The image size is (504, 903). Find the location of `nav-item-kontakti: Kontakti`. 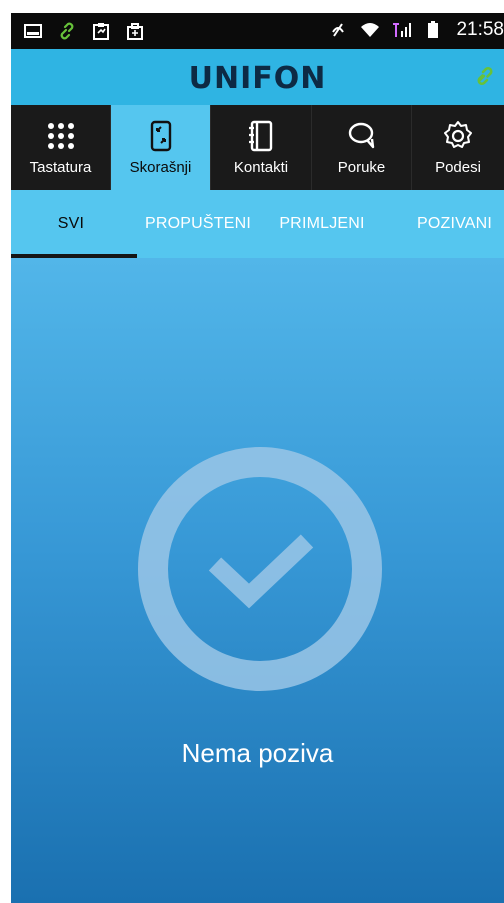

nav-item-kontakti: Kontakti is located at coordinates (261, 147).